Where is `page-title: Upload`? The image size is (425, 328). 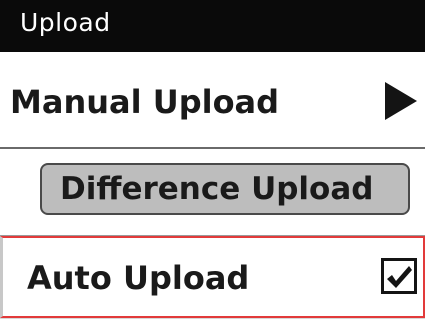 page-title: Upload is located at coordinates (65, 22).